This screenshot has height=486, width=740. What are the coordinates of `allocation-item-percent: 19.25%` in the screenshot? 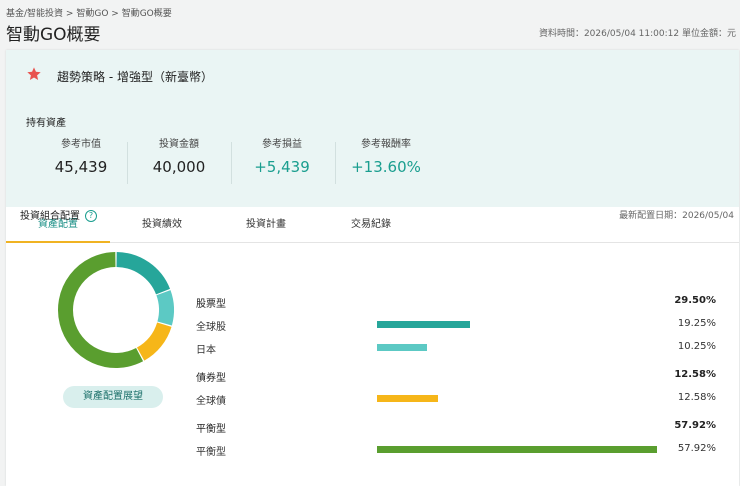 It's located at (696, 323).